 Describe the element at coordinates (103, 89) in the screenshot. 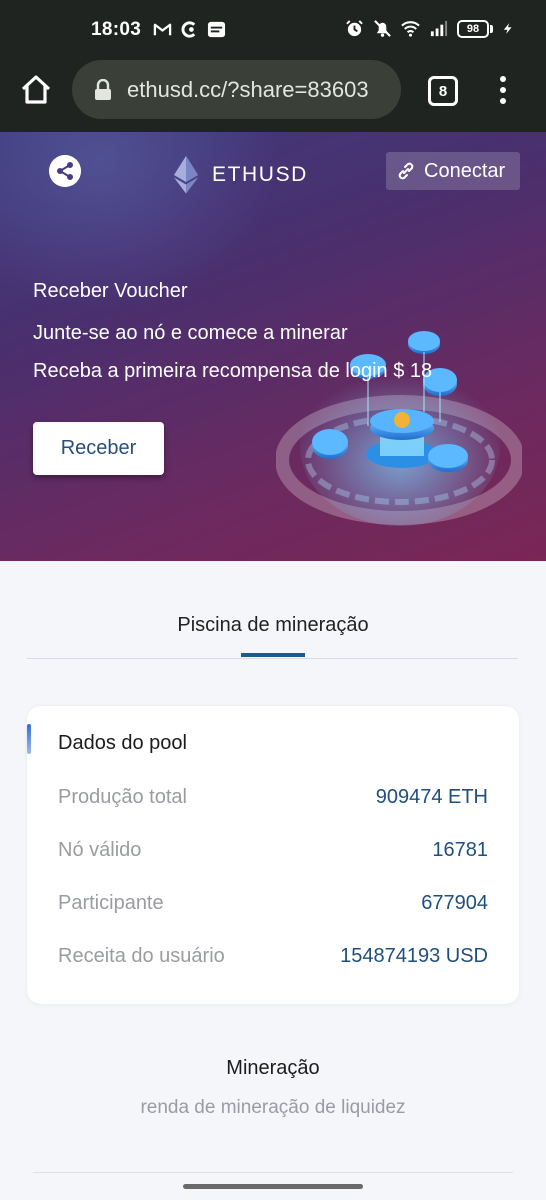

I see `lock-icon` at that location.